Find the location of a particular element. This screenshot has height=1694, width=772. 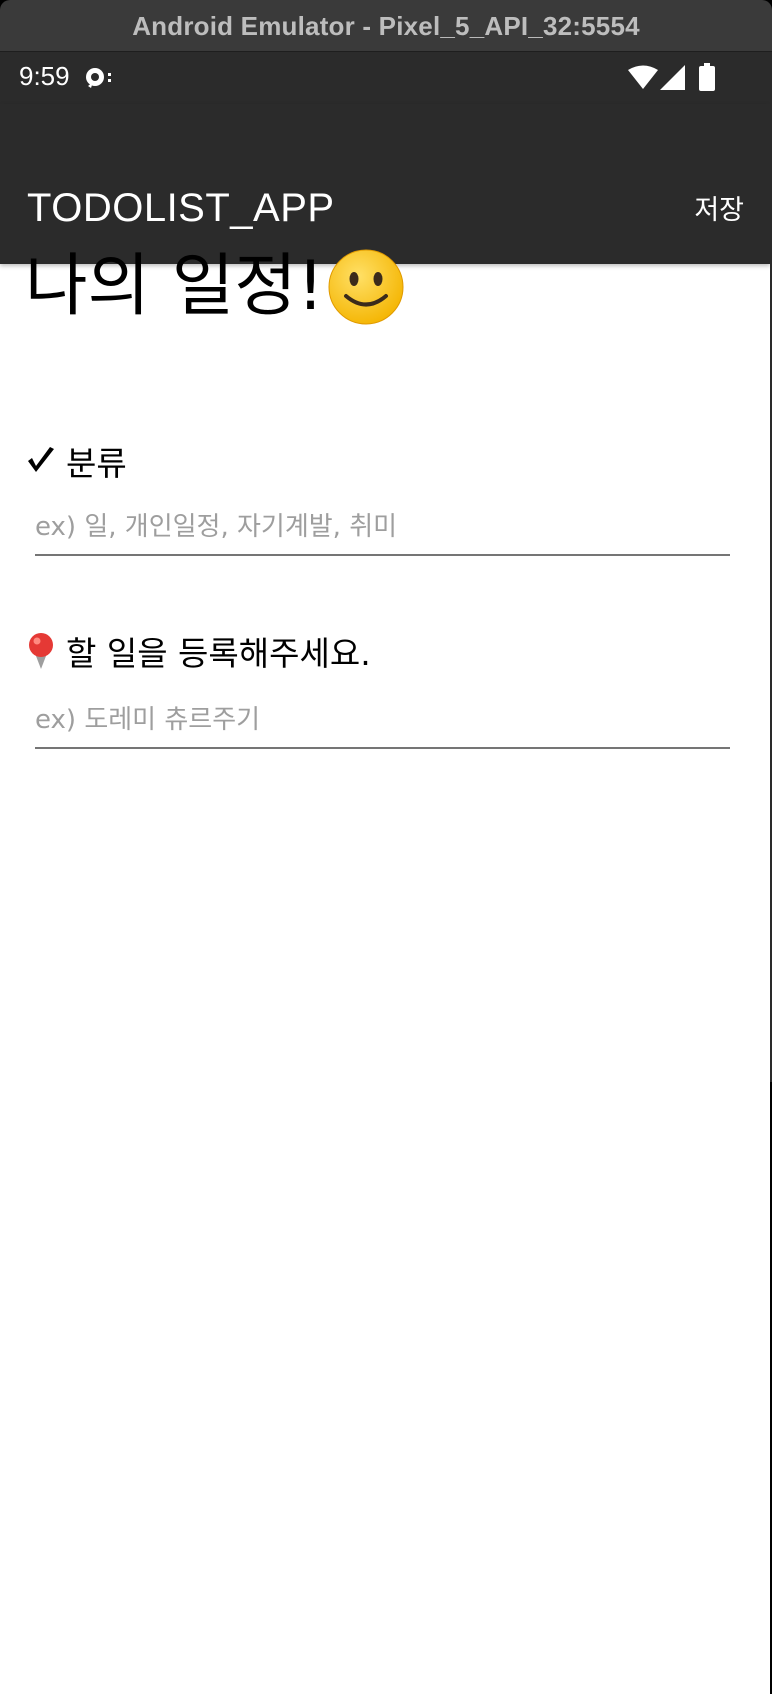

task-input is located at coordinates (382, 723).